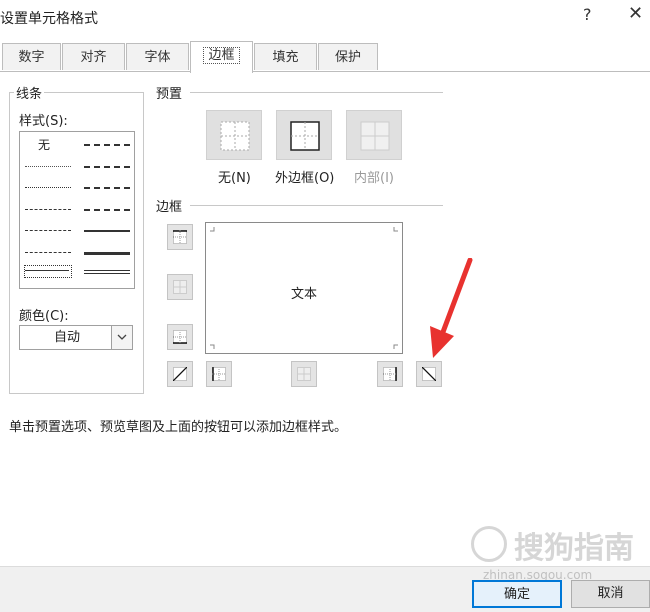 Image resolution: width=650 pixels, height=612 pixels. I want to click on preset-outline-label: 外边框(O), so click(304, 176).